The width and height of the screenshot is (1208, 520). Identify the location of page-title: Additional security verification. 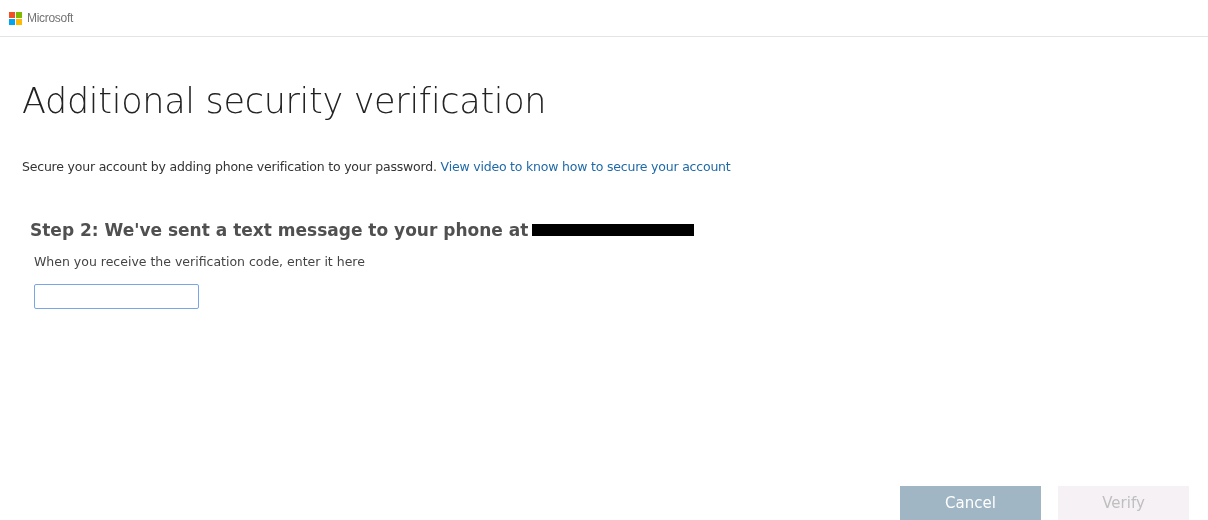
(285, 101).